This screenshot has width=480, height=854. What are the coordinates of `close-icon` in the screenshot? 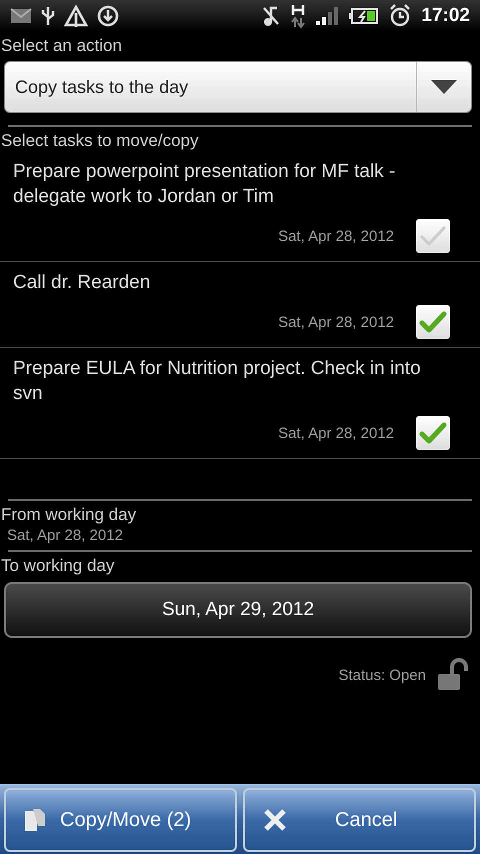 It's located at (275, 820).